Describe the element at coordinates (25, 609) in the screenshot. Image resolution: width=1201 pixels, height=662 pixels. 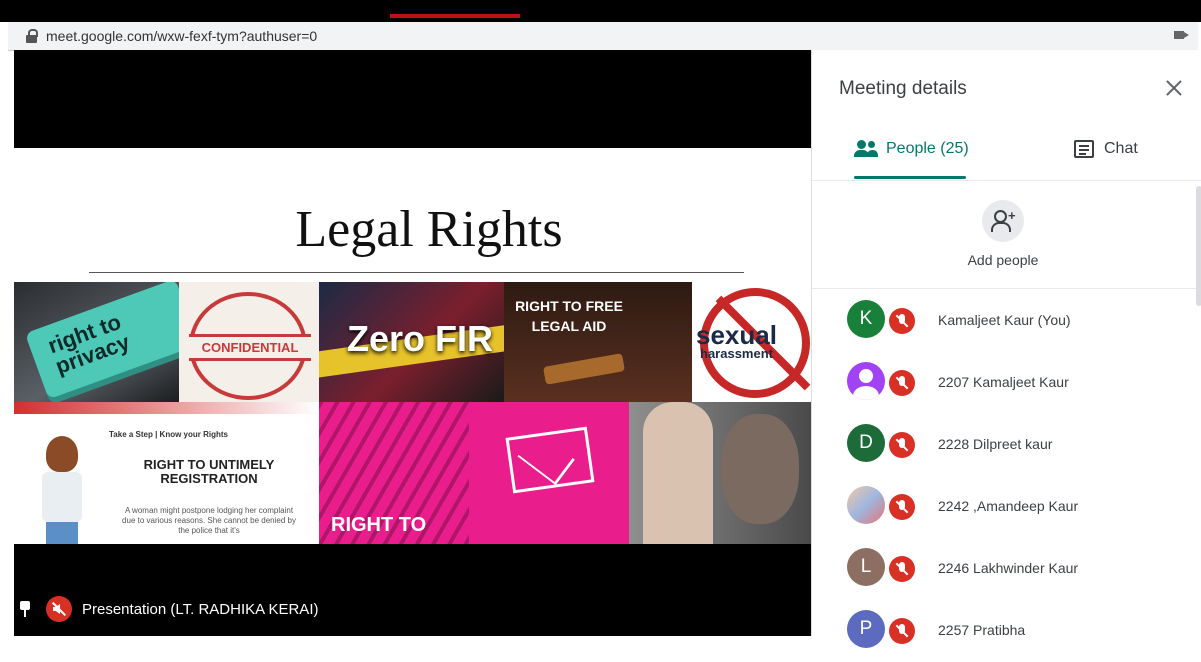
I see `pin-icon` at that location.